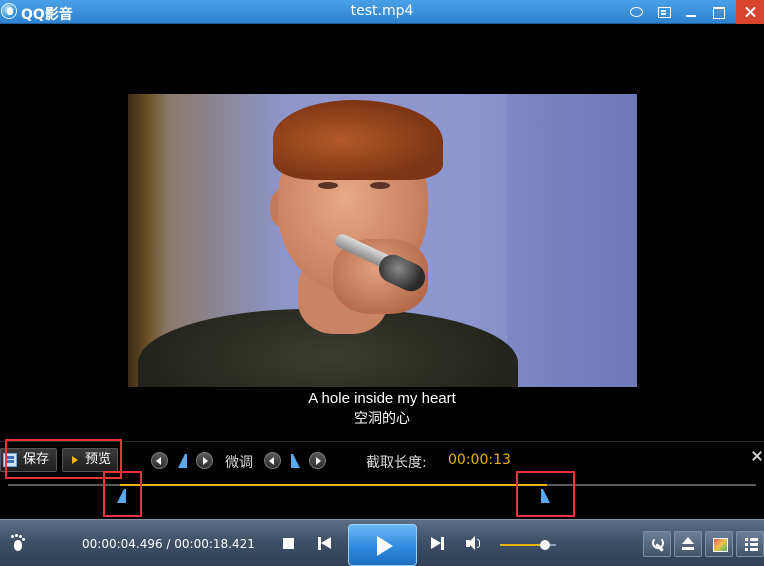  Describe the element at coordinates (545, 496) in the screenshot. I see `clip-end-handle` at that location.